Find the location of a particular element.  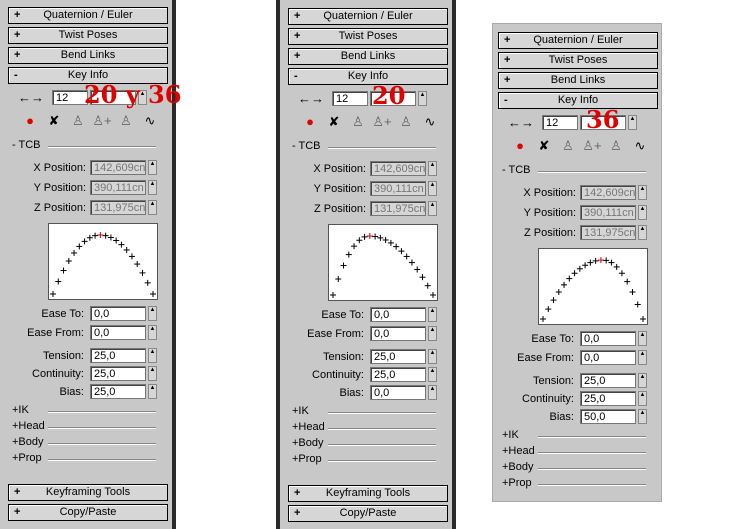

panel-2-scrollbar is located at coordinates (454, 264).